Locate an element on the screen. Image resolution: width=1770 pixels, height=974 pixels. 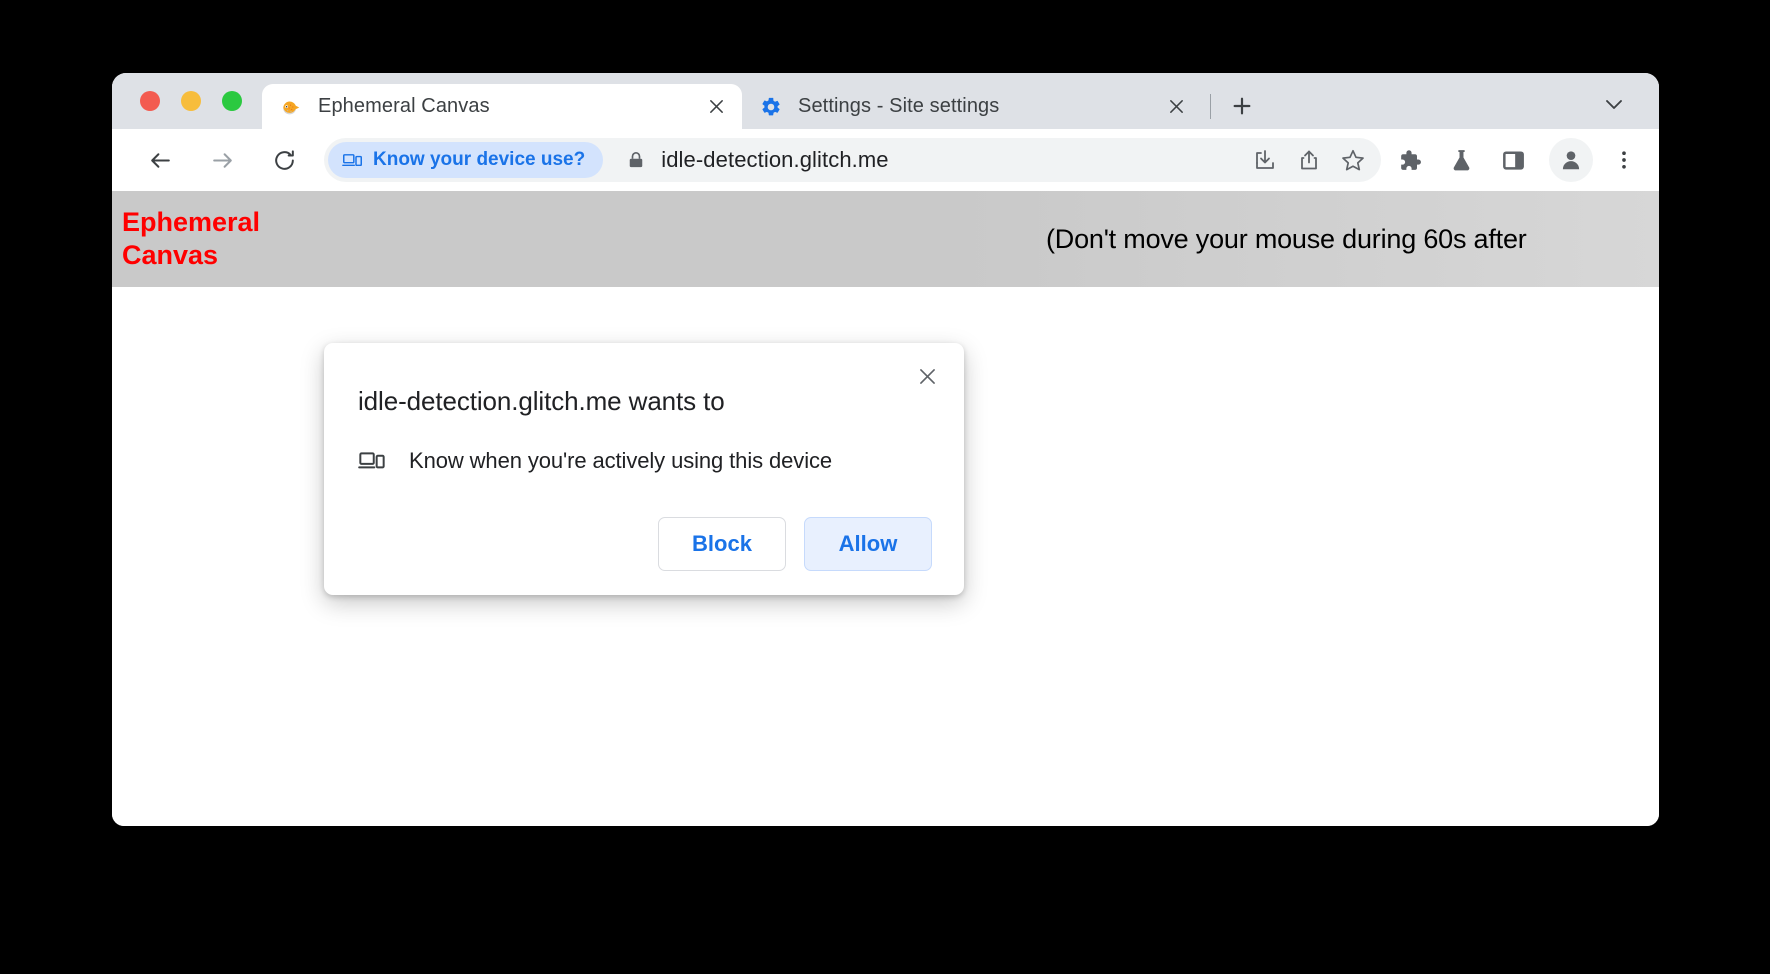
profile-avatar-icon is located at coordinates (1571, 160).